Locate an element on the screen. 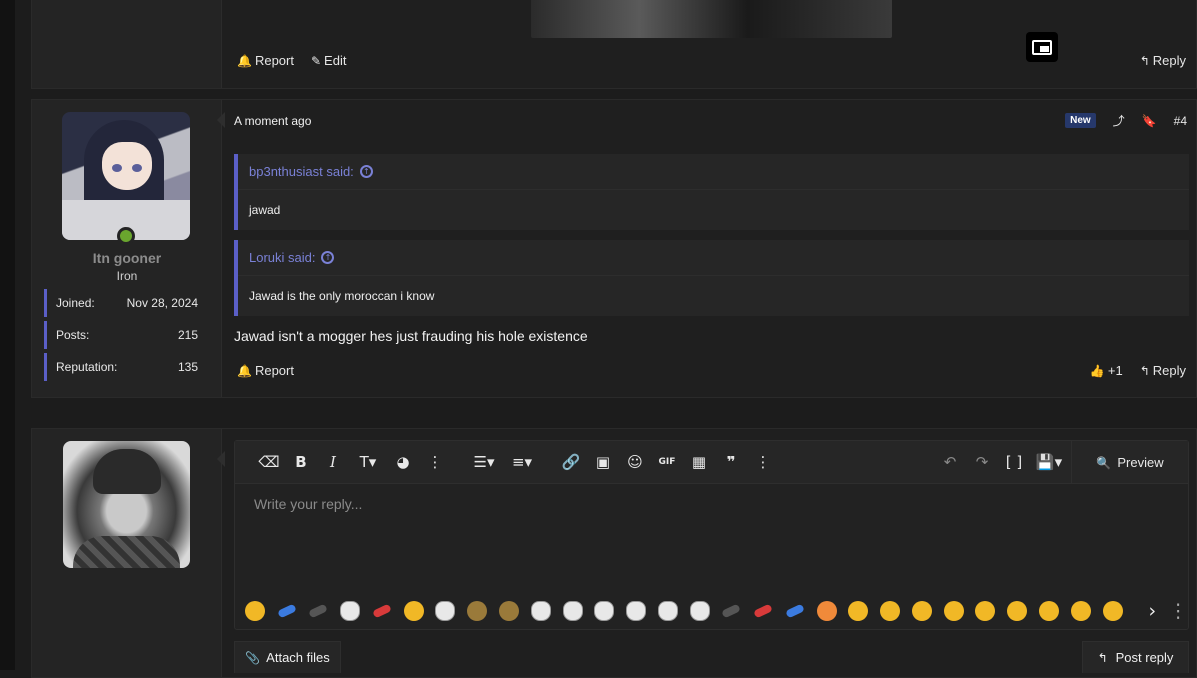  save-icon: 💾▾ is located at coordinates (1049, 462).